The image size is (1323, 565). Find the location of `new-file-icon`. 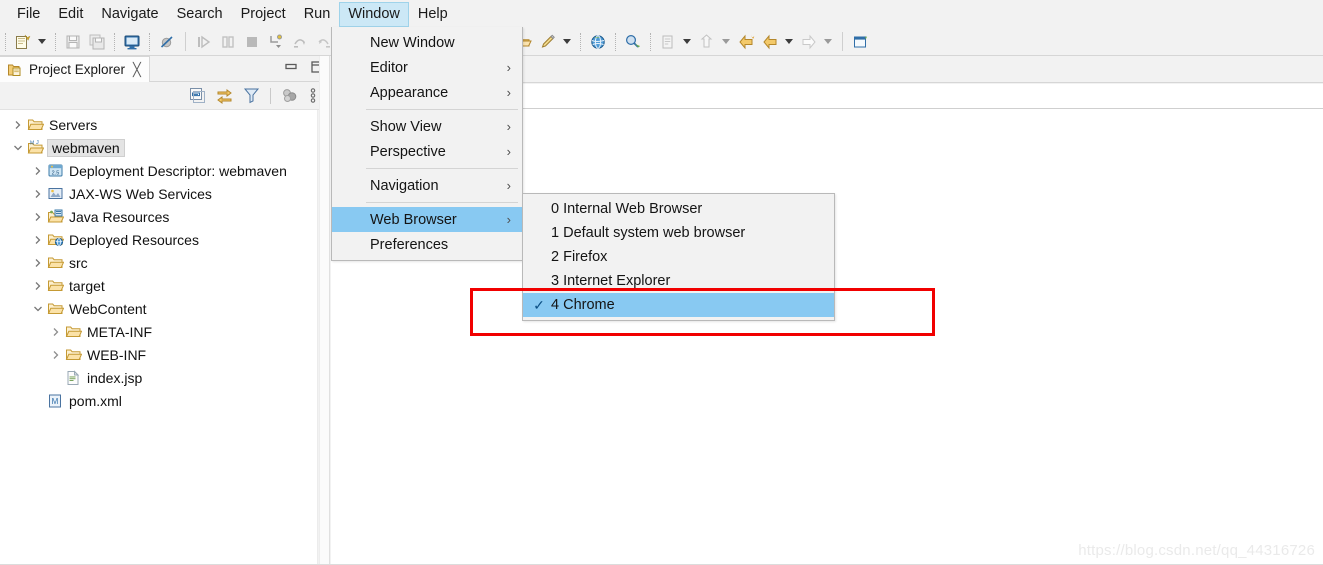

new-file-icon is located at coordinates (23, 42).